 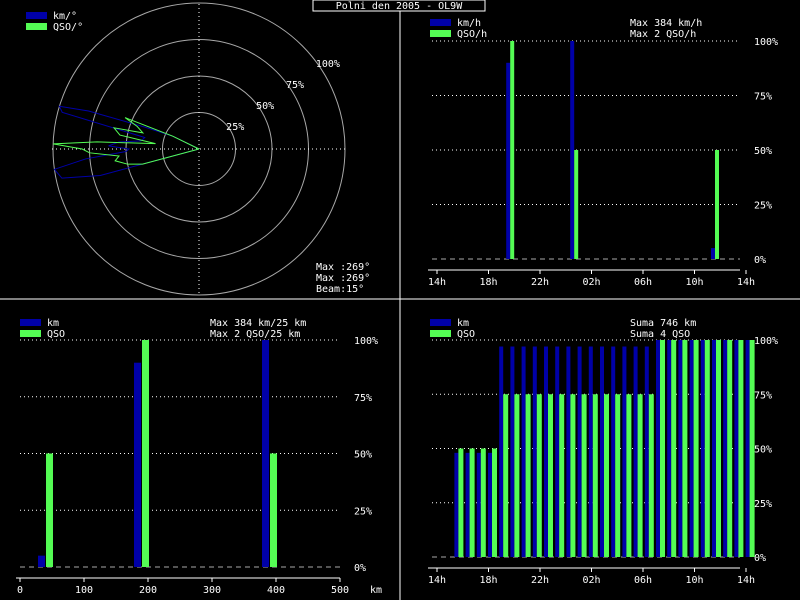 I want to click on legend-label: km/h, so click(x=469, y=23).